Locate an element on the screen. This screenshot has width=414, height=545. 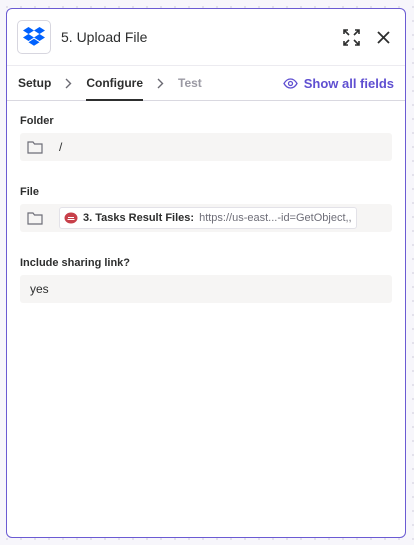
file-label: File is located at coordinates (29, 192).